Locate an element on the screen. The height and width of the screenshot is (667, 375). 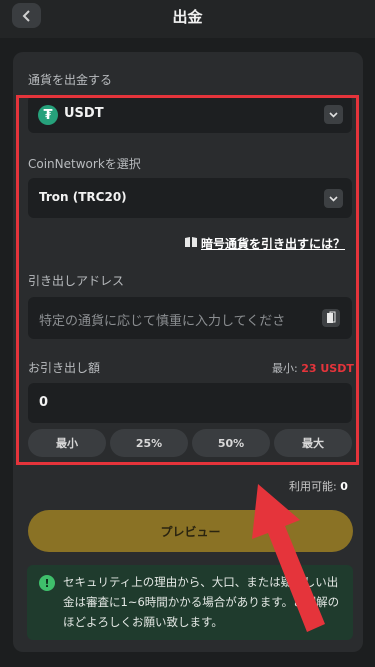
top-bar: 出金 is located at coordinates (187, 19).